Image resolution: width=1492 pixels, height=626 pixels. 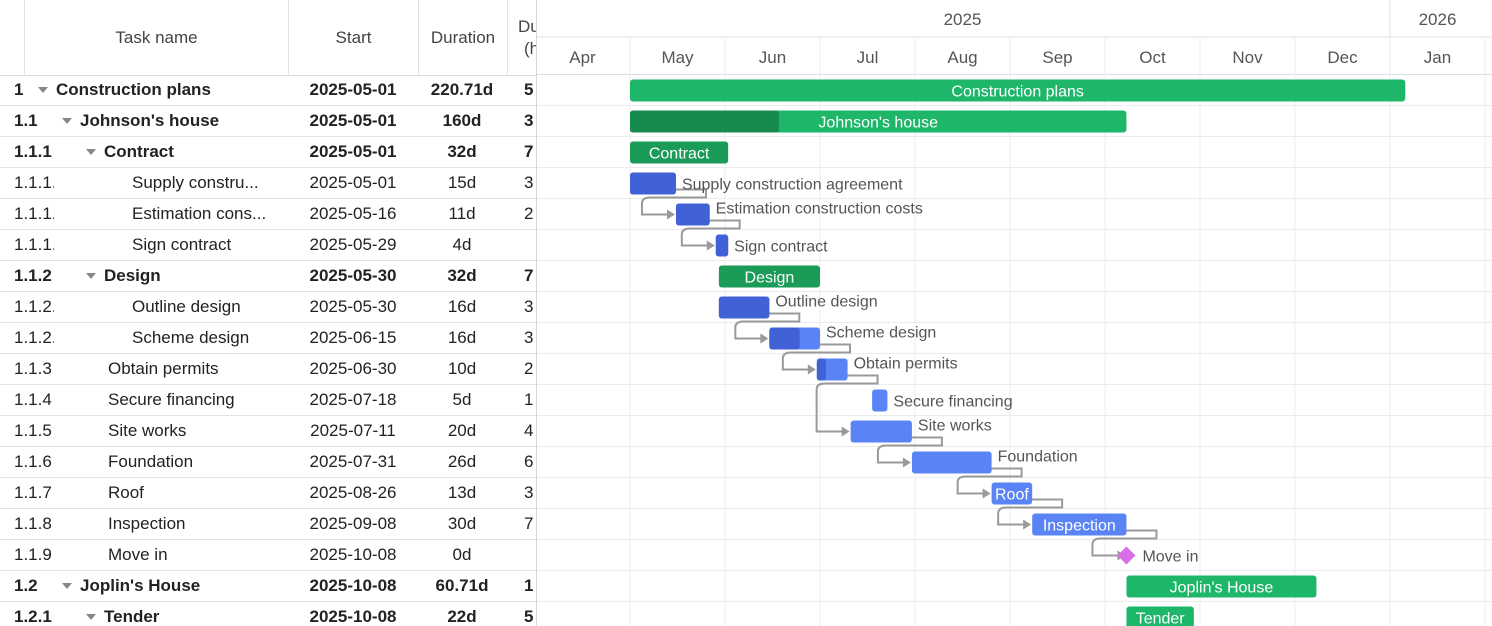 I want to click on duration-hours-cell: 6, so click(x=529, y=461).